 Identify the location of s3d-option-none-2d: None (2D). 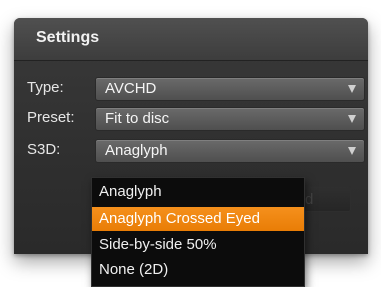
(198, 270).